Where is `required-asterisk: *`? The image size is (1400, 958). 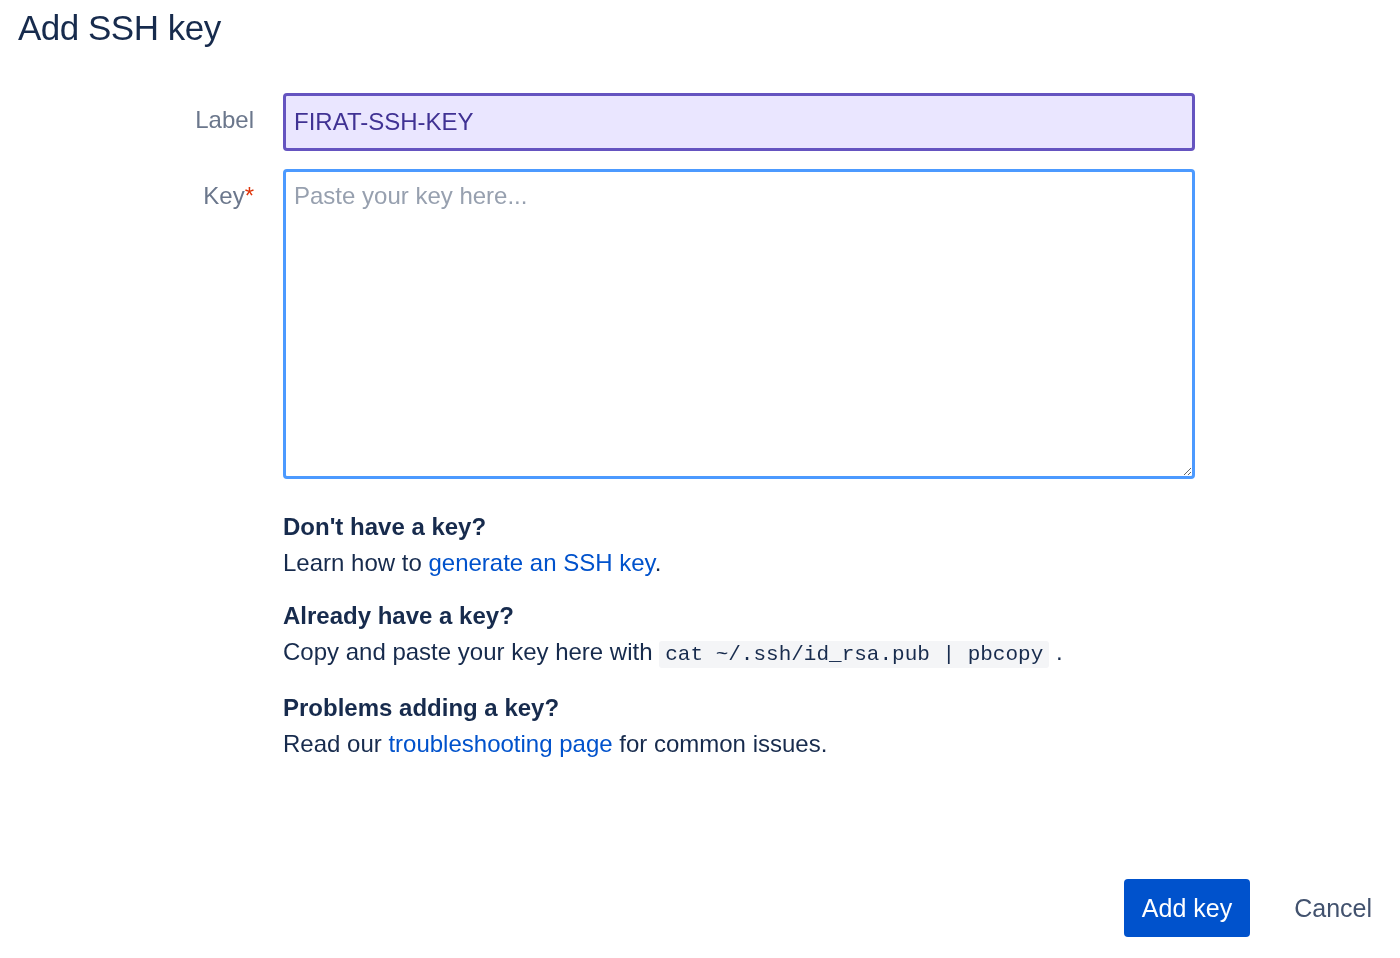
required-asterisk: * is located at coordinates (249, 195).